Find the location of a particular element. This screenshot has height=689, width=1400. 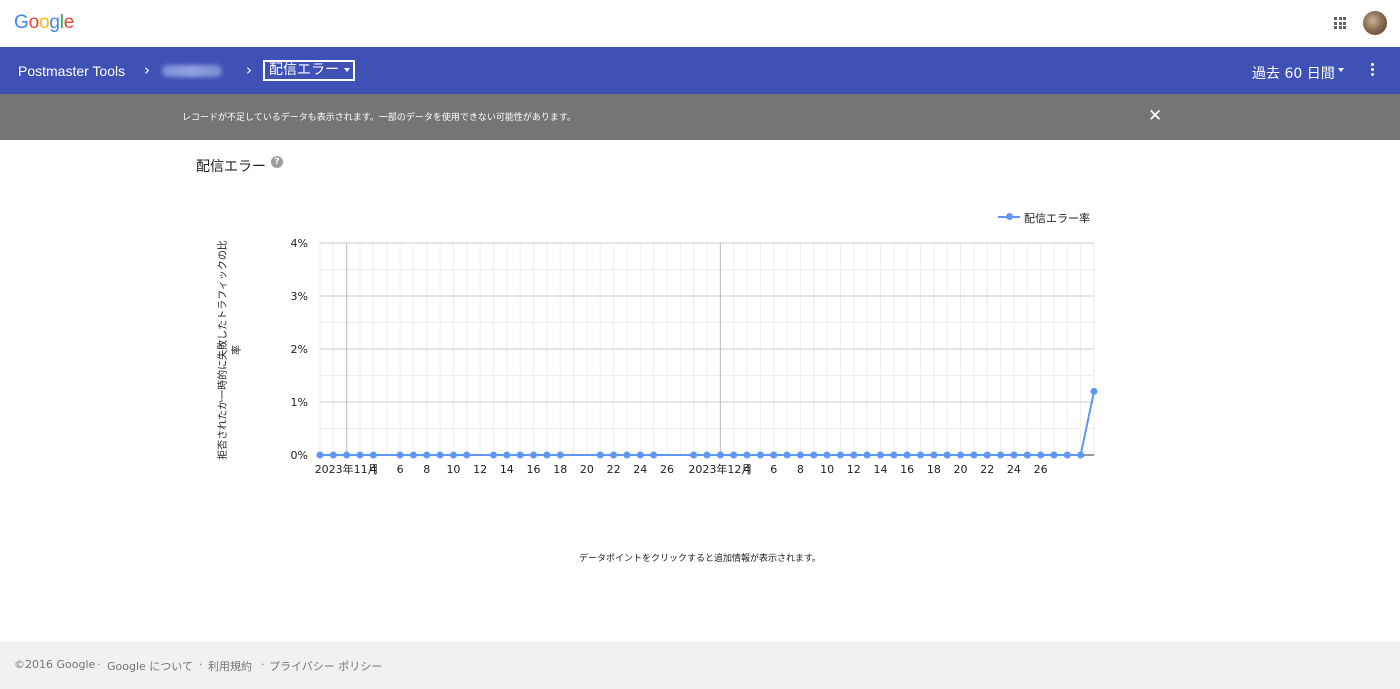

click-hint: データポイントをクリックすると追加情報が表示されます。 is located at coordinates (700, 559).